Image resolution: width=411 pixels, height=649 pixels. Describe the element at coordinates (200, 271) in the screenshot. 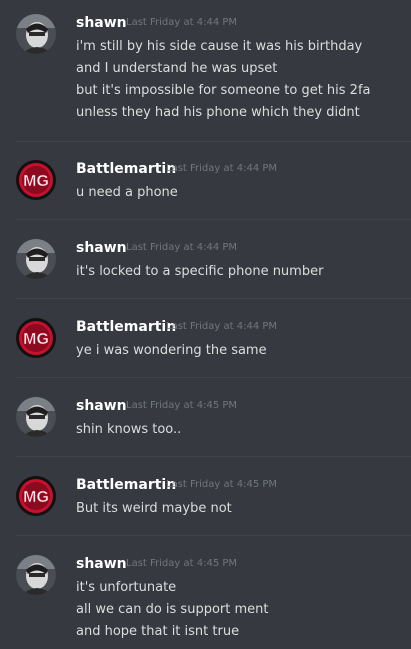

I see `message-text: it's locked to a specific phone number` at that location.